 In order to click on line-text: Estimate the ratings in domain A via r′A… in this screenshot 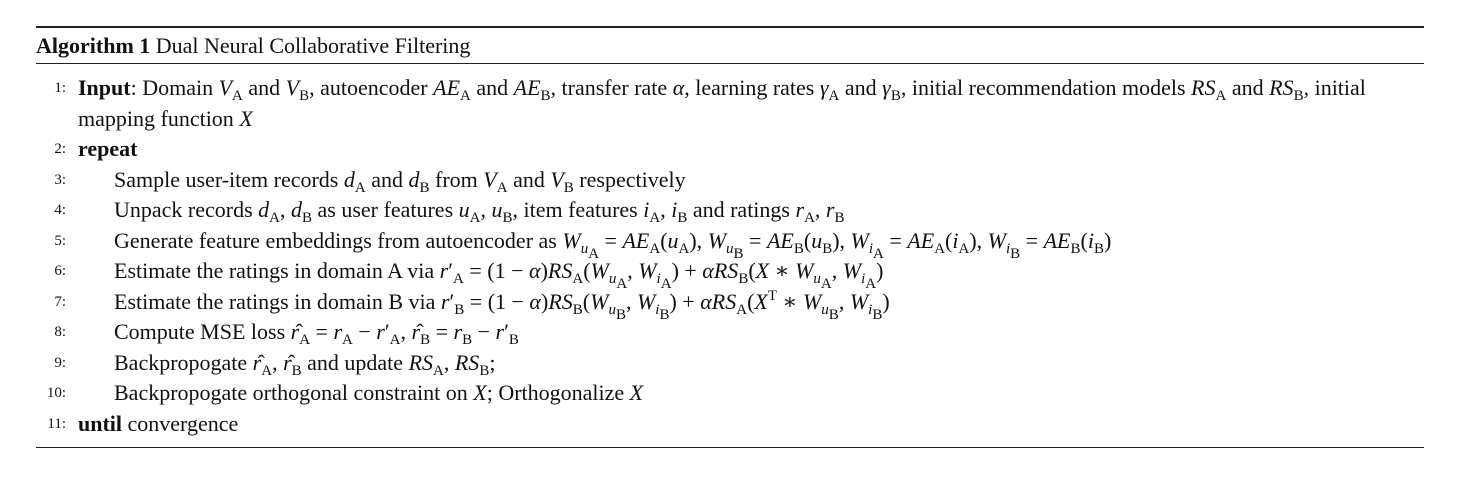, I will do `click(499, 275)`.